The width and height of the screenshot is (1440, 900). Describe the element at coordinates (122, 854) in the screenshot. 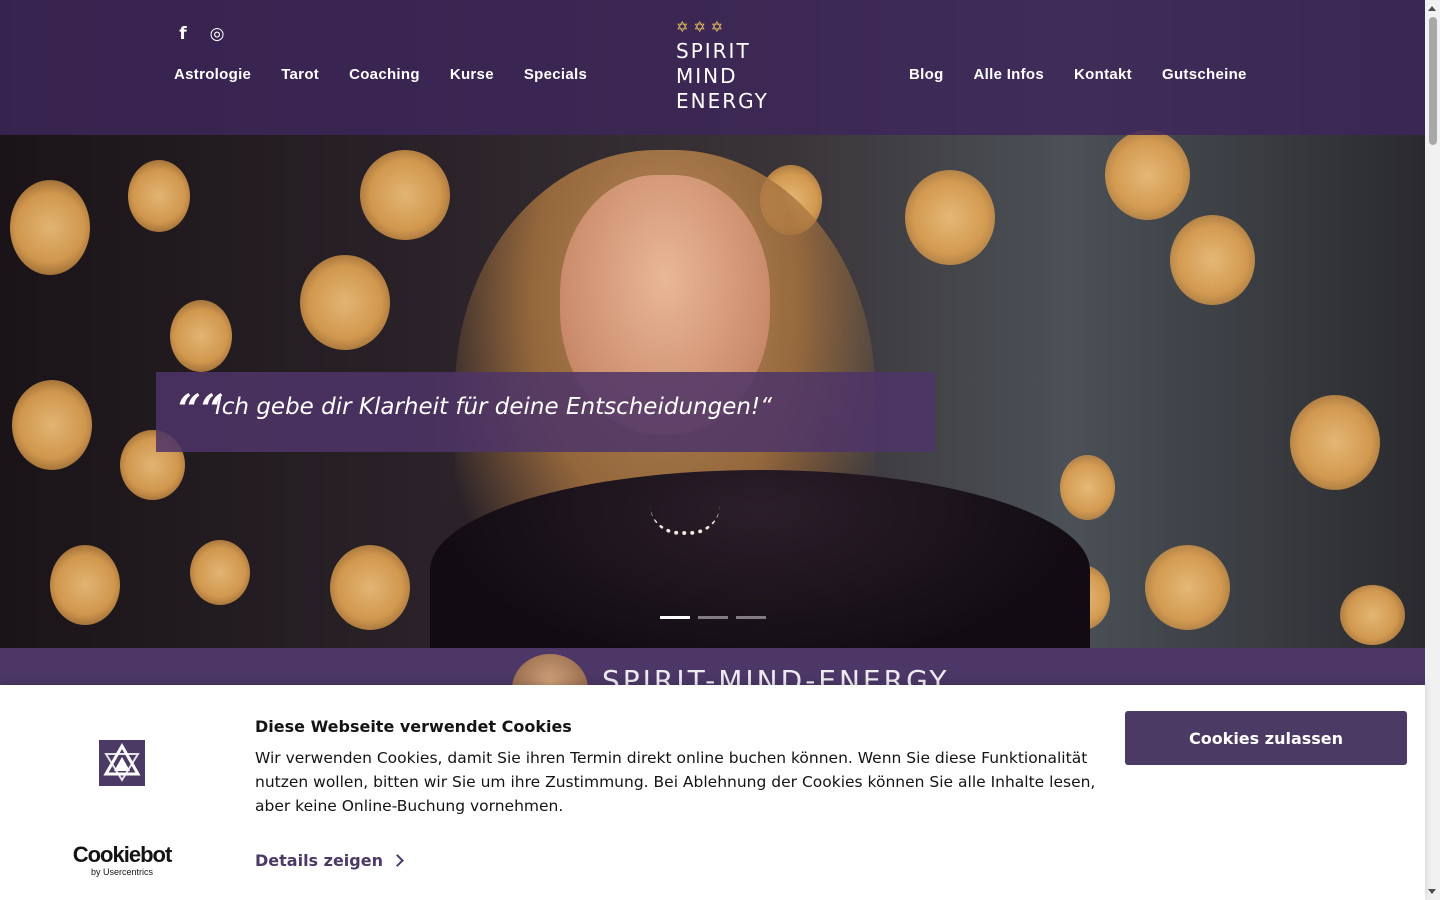

I see `cookiebot-wordmark: Cookiebot` at that location.